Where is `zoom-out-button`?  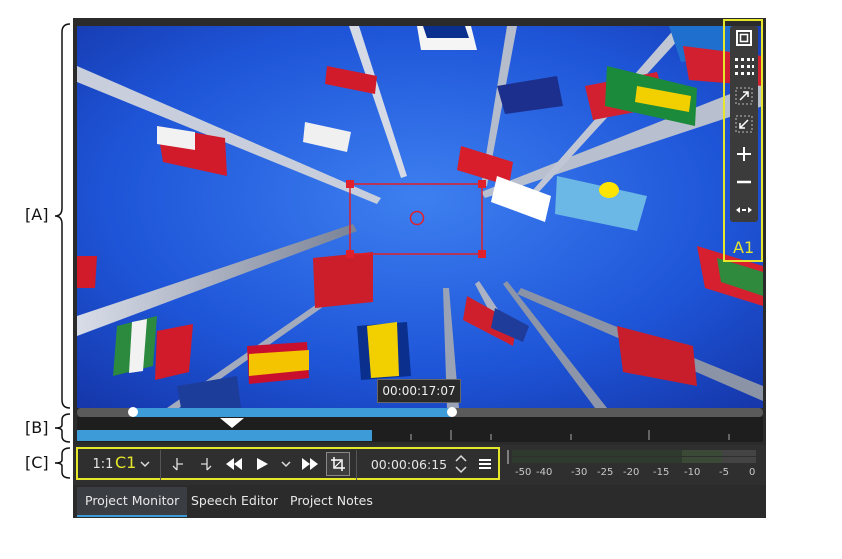
zoom-out-button is located at coordinates (744, 124).